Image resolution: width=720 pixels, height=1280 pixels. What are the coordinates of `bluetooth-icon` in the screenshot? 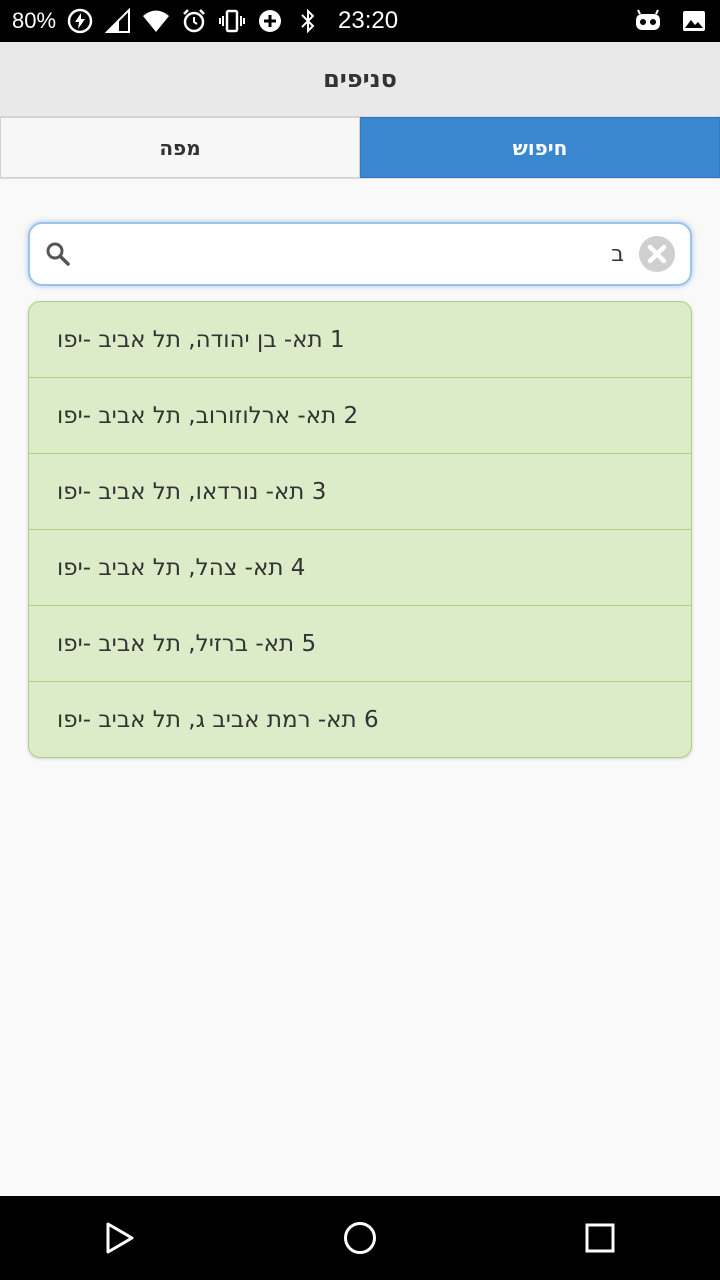 It's located at (308, 21).